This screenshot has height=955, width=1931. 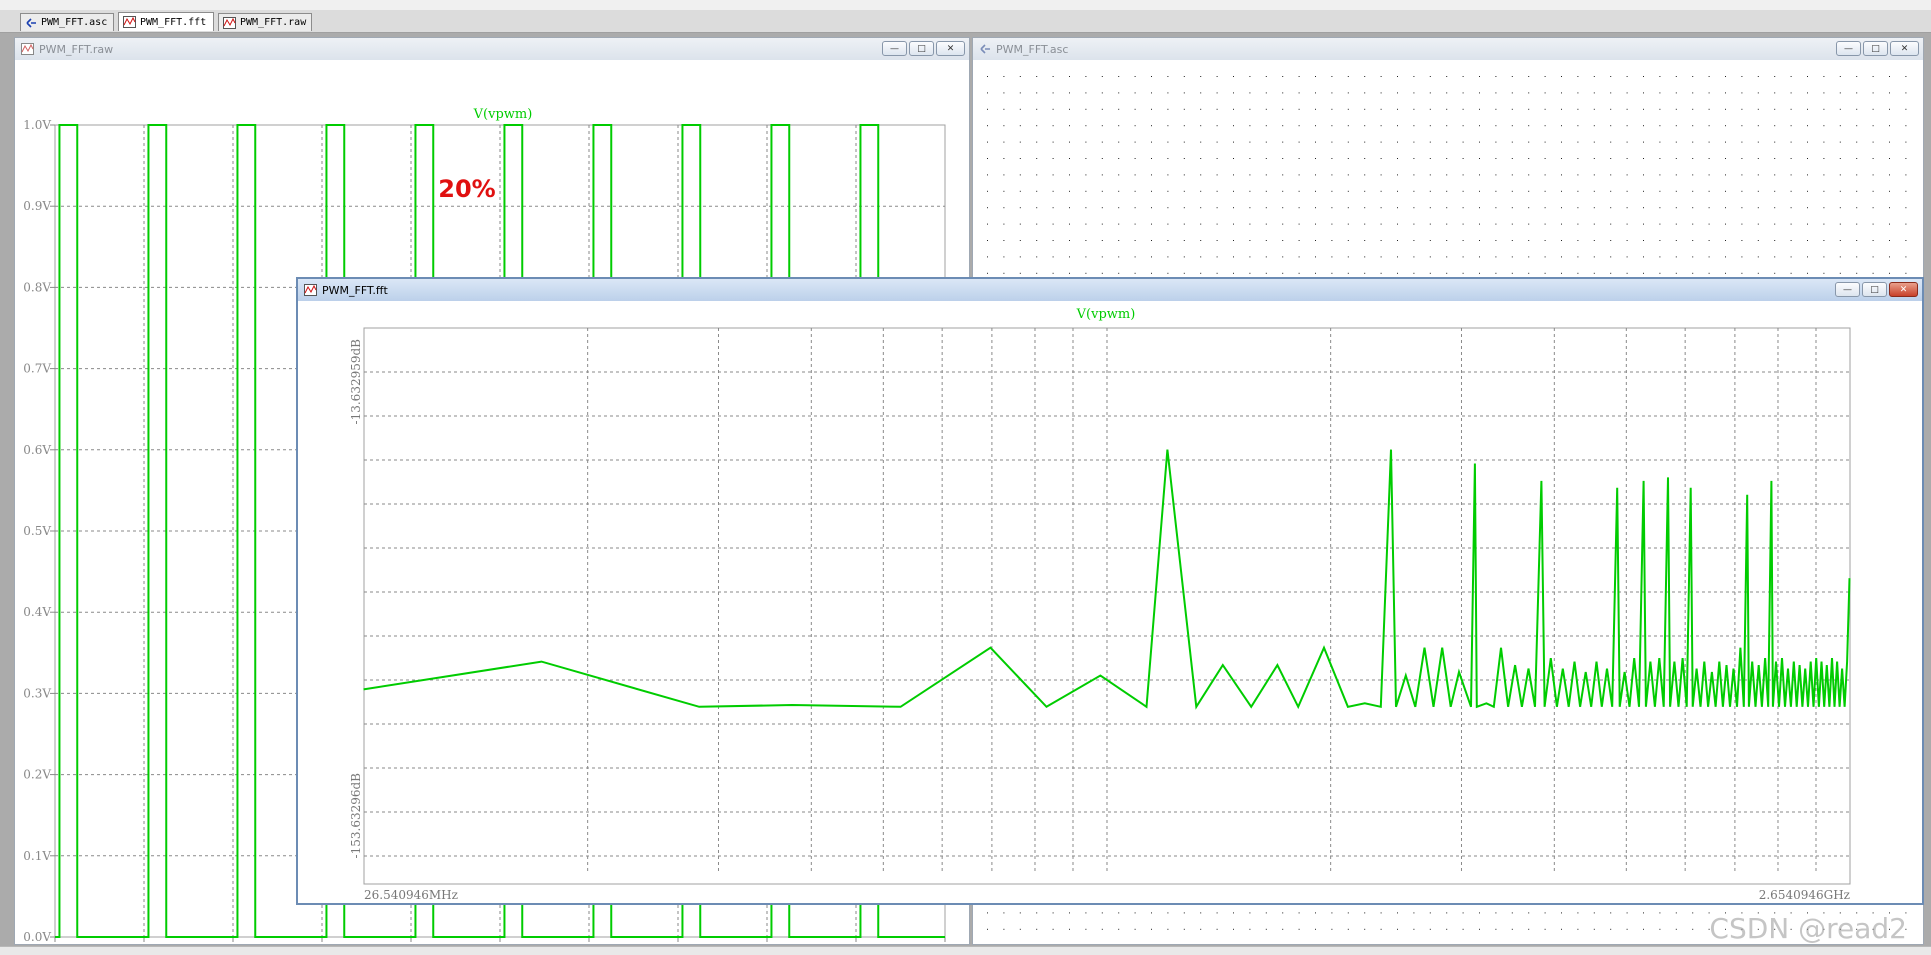 What do you see at coordinates (265, 22) in the screenshot?
I see `tab-pwm-fft-raw: PWM_FFT.raw` at bounding box center [265, 22].